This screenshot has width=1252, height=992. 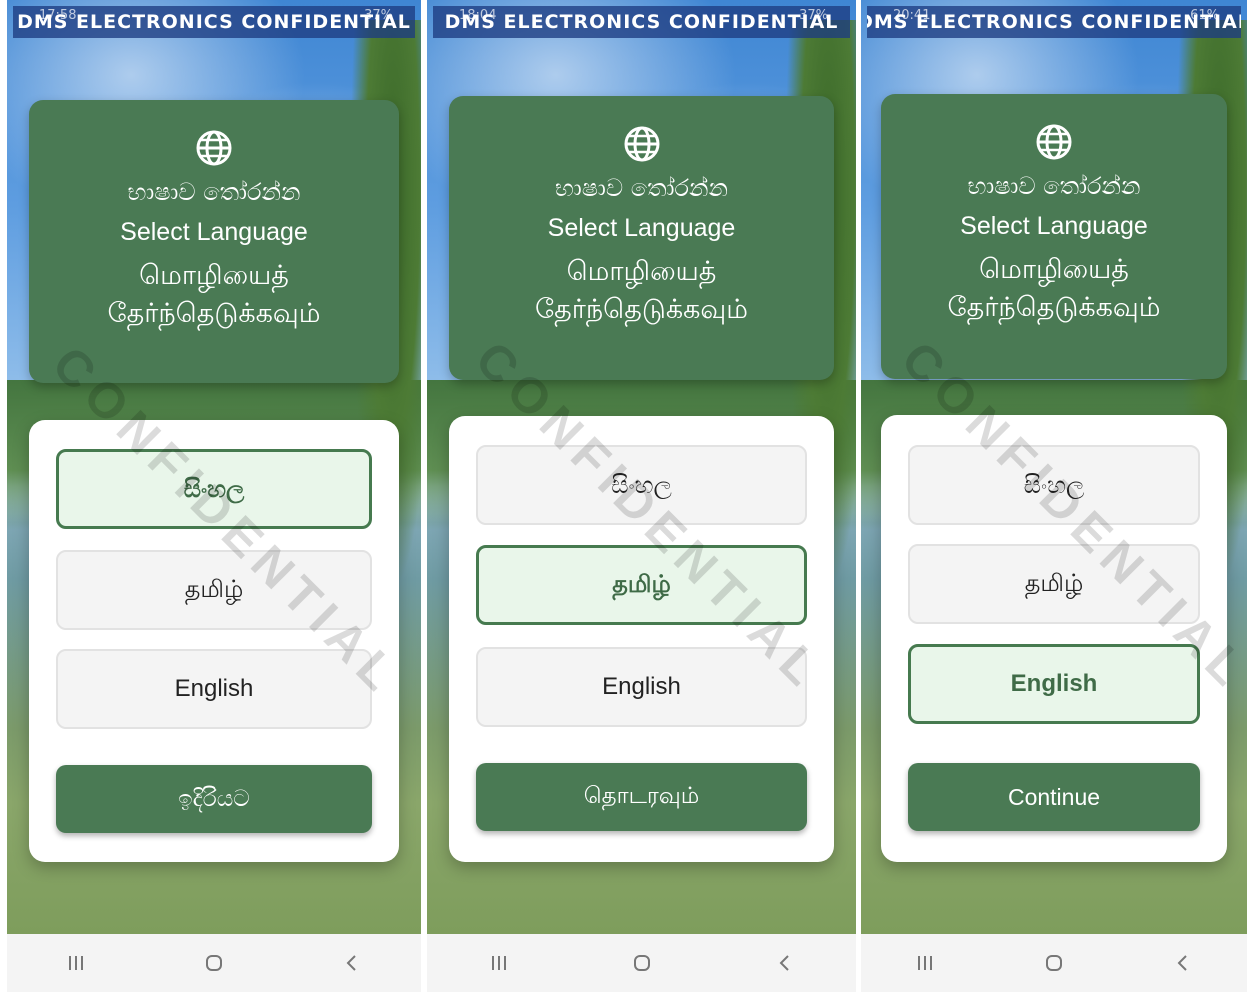 What do you see at coordinates (214, 22) in the screenshot?
I see `confidential-banner: 17:58 DMS ELECTRONICS CONFIDENTIAL 37%` at bounding box center [214, 22].